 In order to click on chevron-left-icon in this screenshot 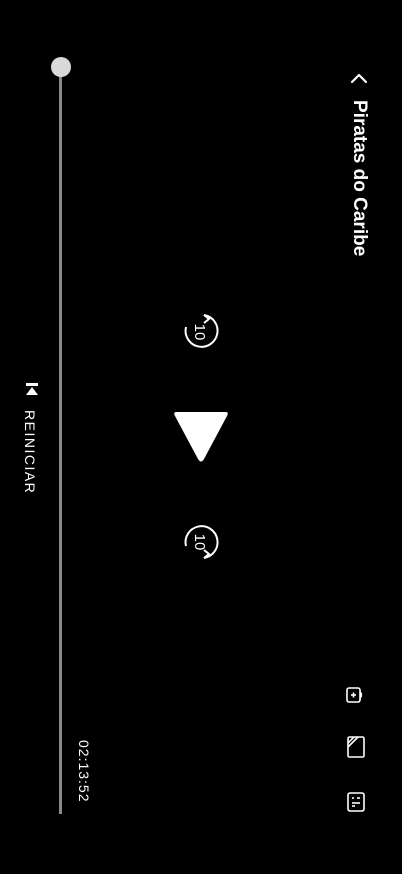, I will do `click(359, 78)`.